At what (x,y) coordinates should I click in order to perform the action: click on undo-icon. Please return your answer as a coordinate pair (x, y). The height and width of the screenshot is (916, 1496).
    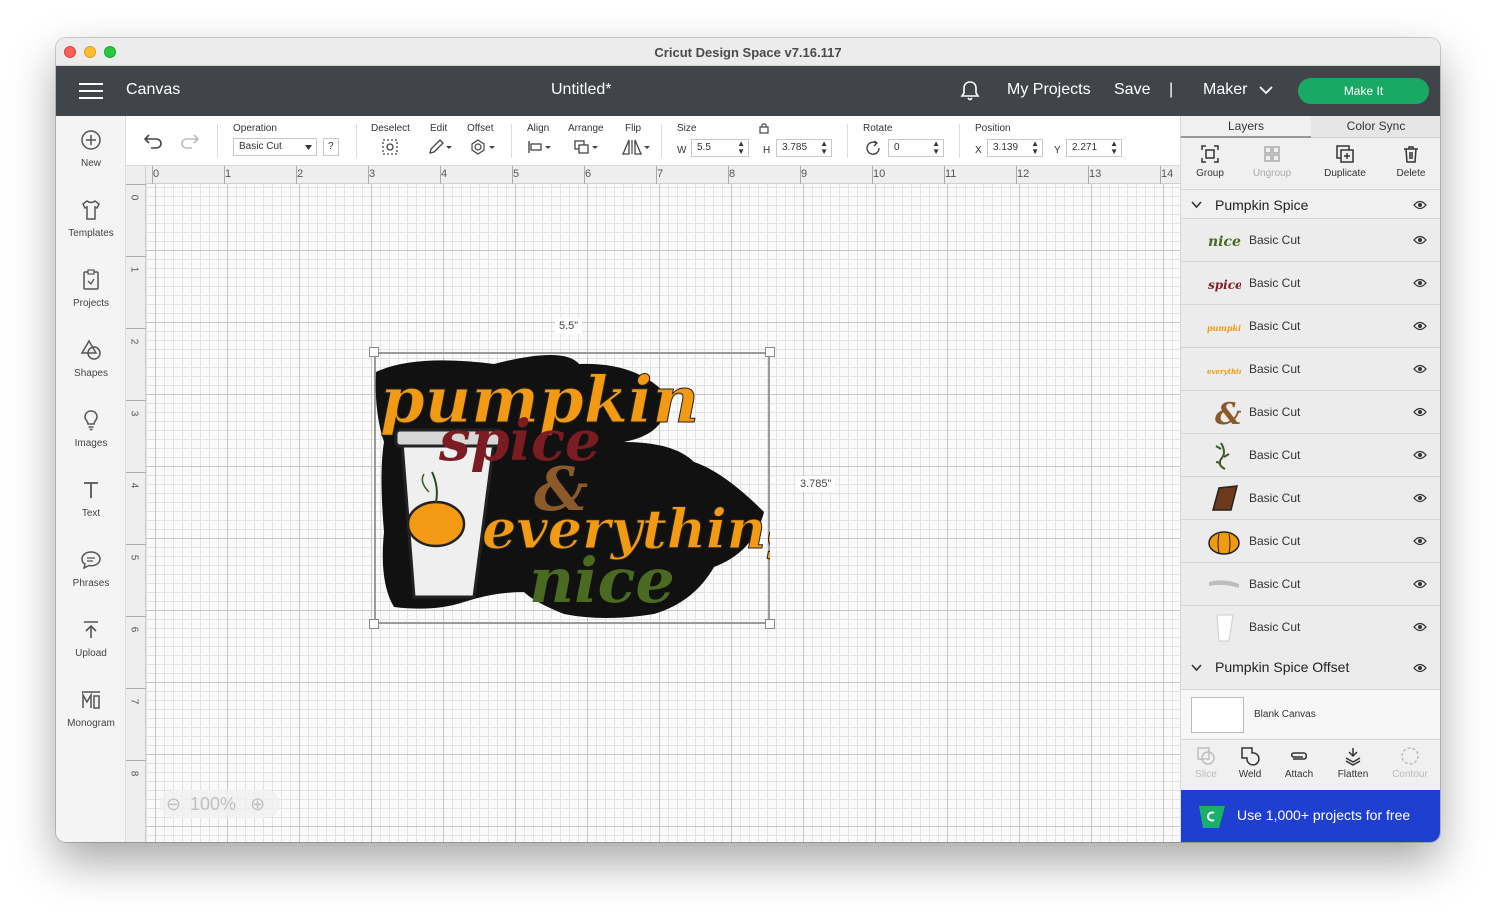
    Looking at the image, I should click on (153, 141).